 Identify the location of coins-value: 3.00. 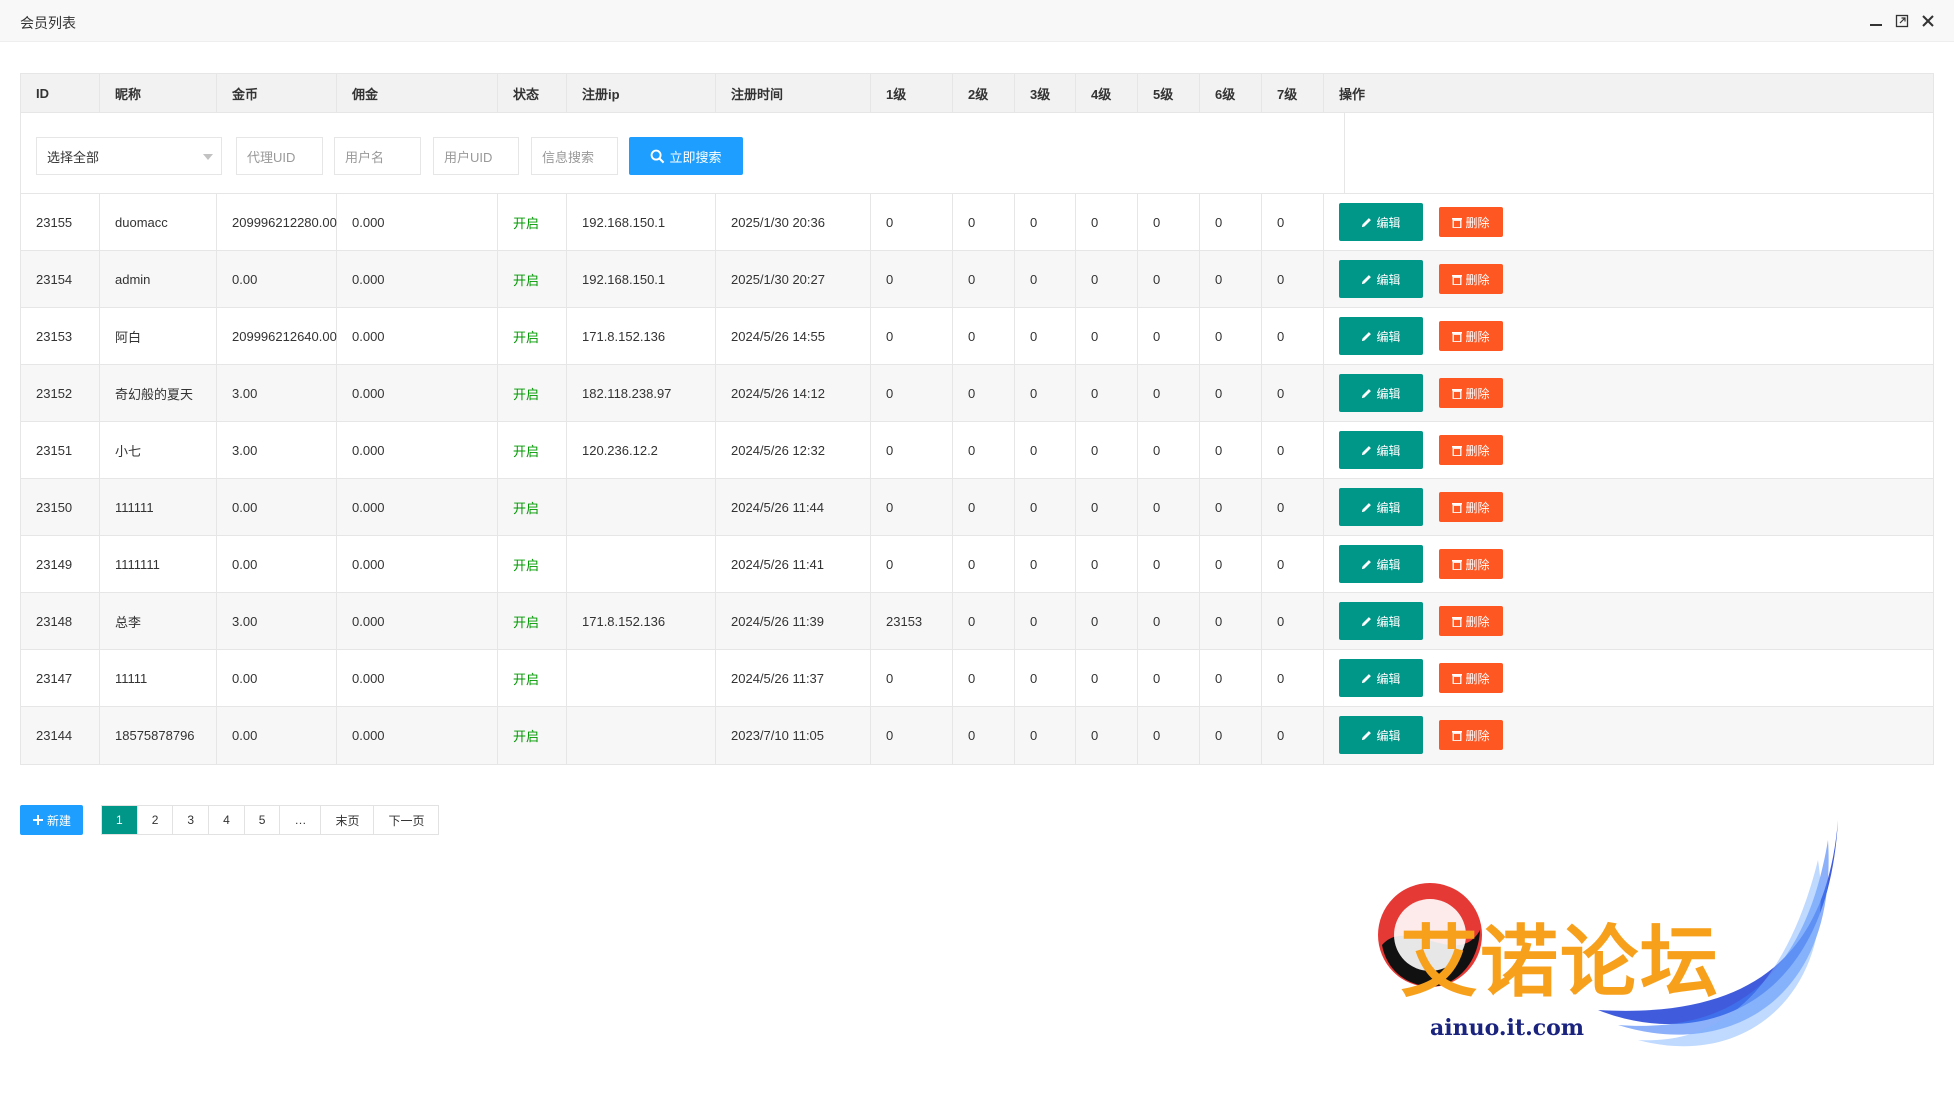
(245, 450).